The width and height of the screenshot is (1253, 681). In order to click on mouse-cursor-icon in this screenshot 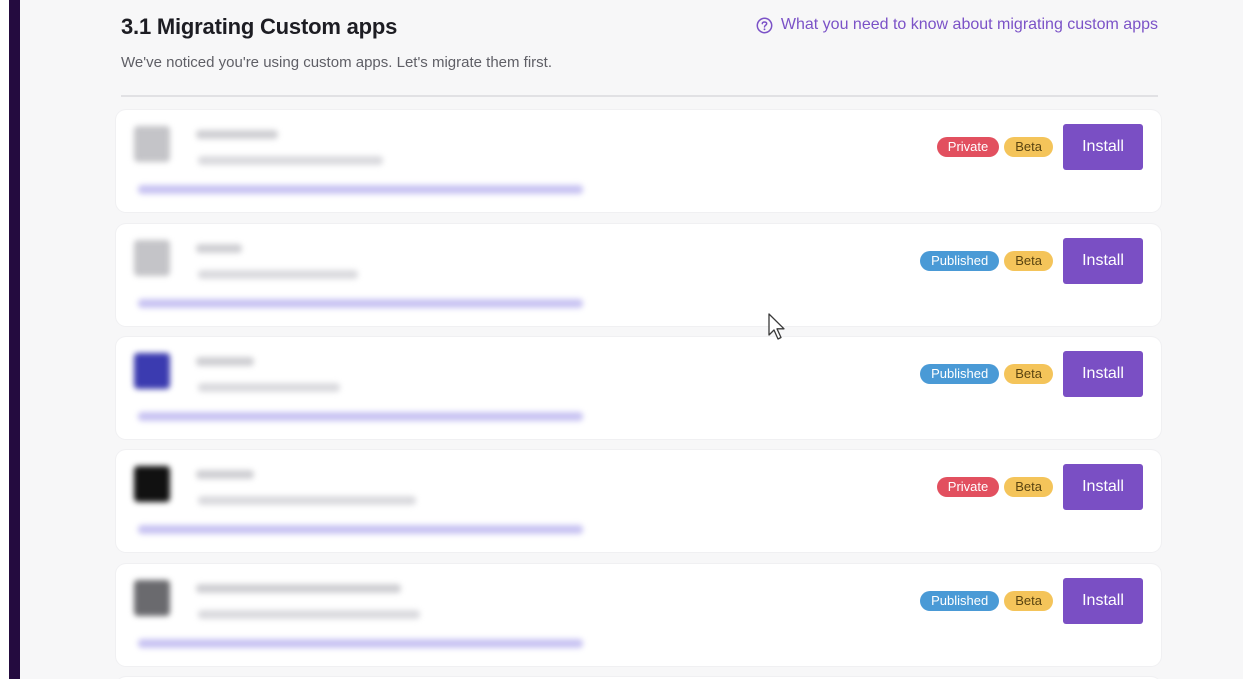, I will do `click(776, 326)`.